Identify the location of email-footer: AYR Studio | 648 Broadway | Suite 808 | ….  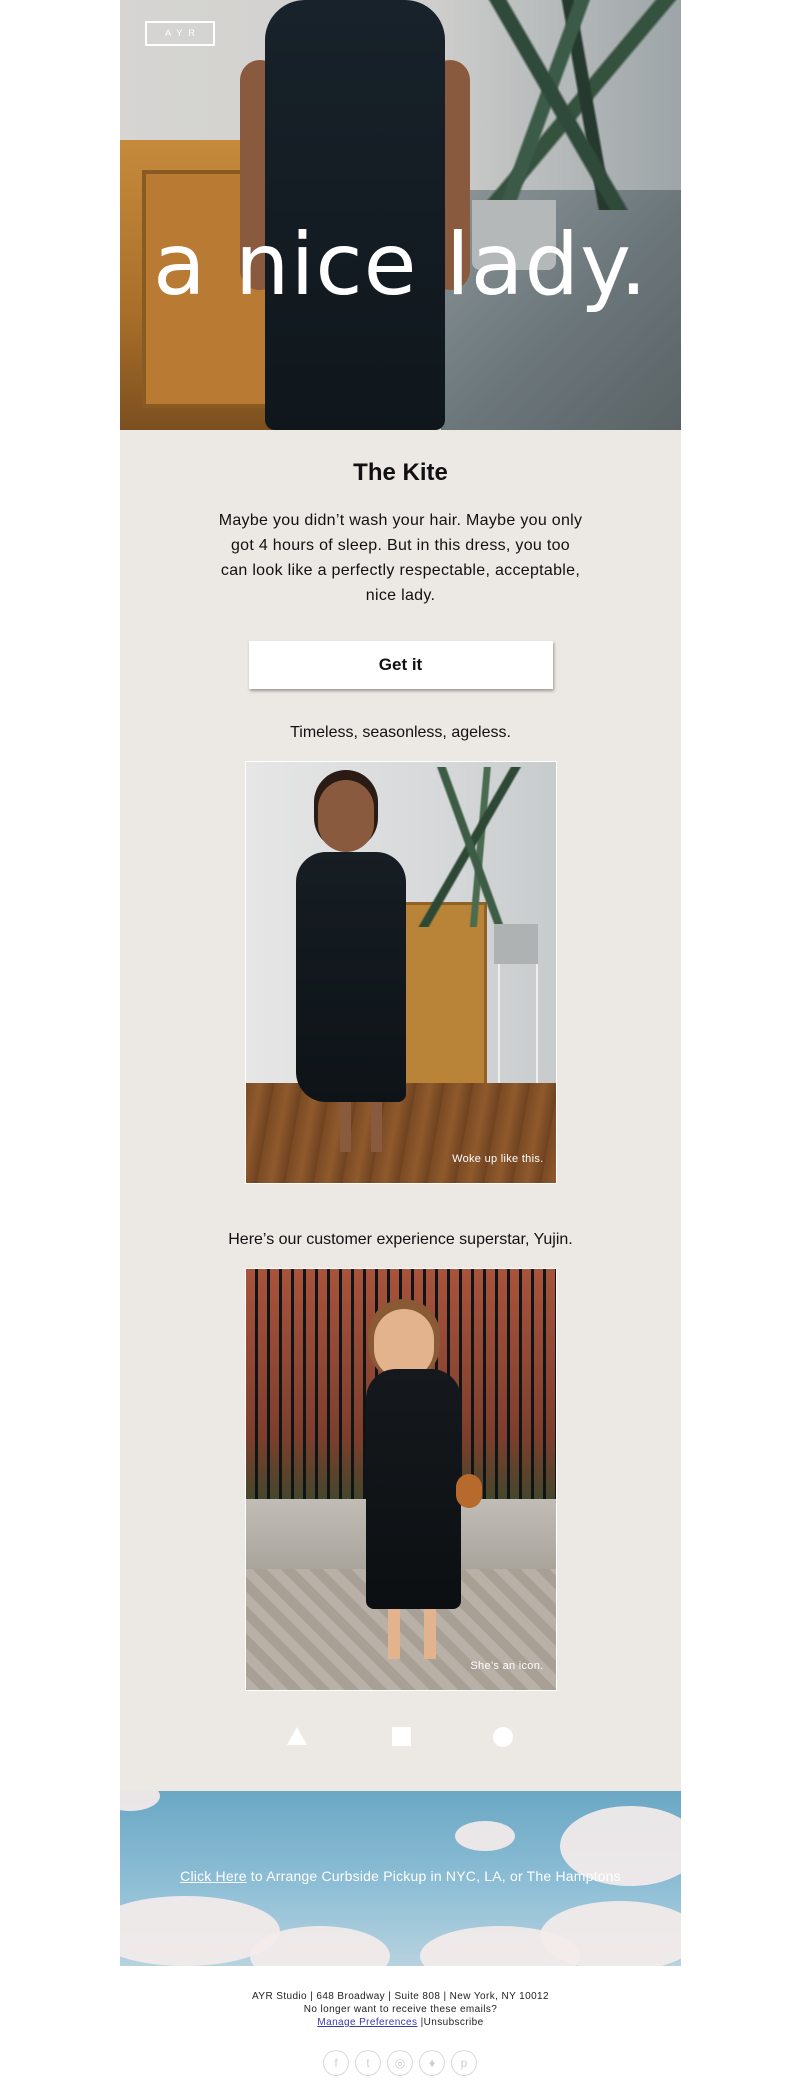
(400, 2009).